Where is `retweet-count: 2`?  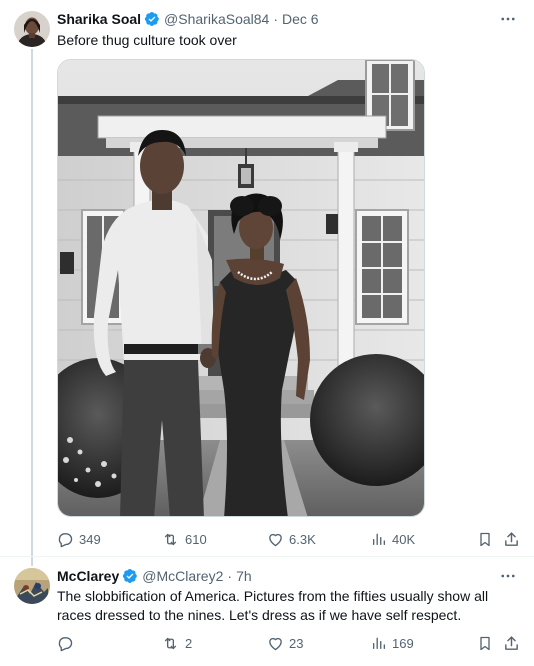 retweet-count: 2 is located at coordinates (189, 643).